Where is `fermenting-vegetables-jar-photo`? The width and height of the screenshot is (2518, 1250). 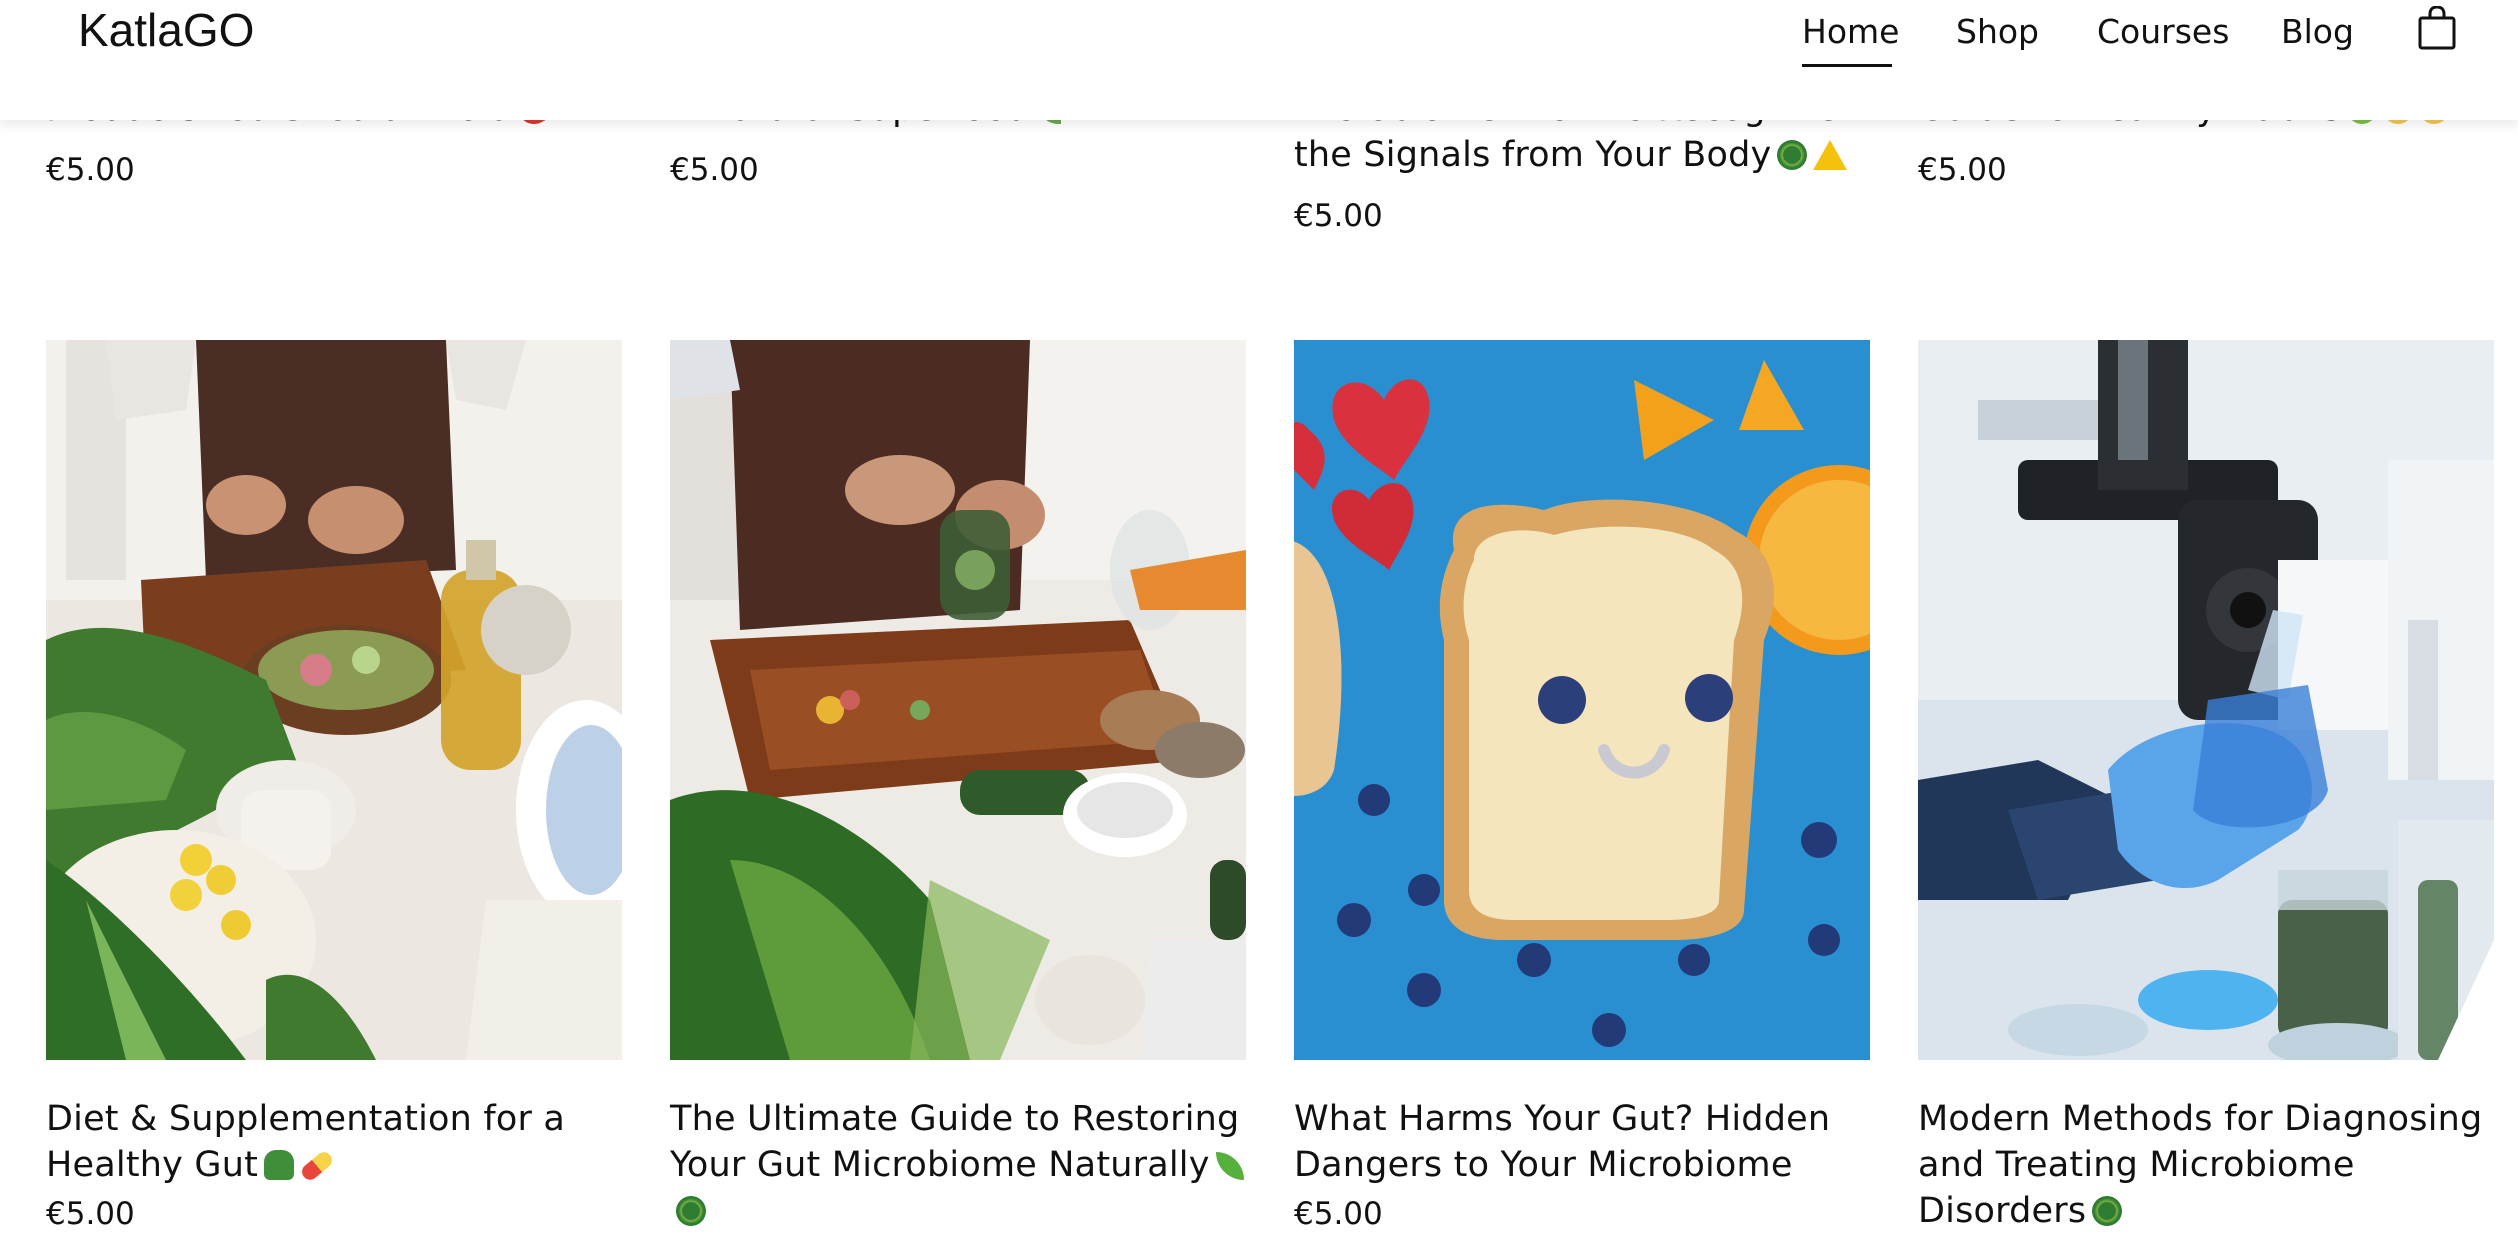
fermenting-vegetables-jar-photo is located at coordinates (958, 700).